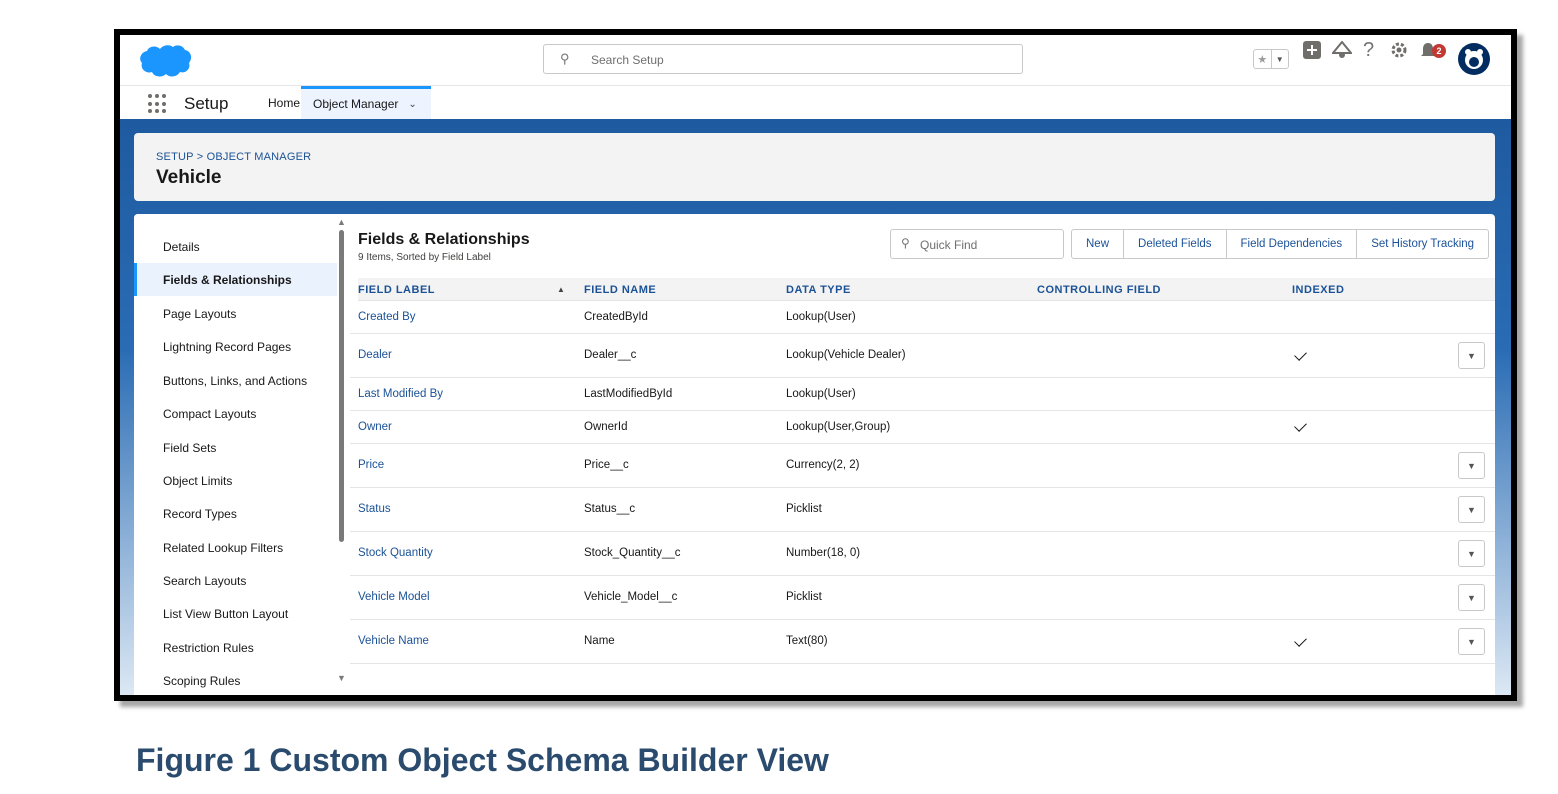 Image resolution: width=1558 pixels, height=794 pixels. Describe the element at coordinates (395, 553) in the screenshot. I see `field-label-link: Stock Quantity` at that location.